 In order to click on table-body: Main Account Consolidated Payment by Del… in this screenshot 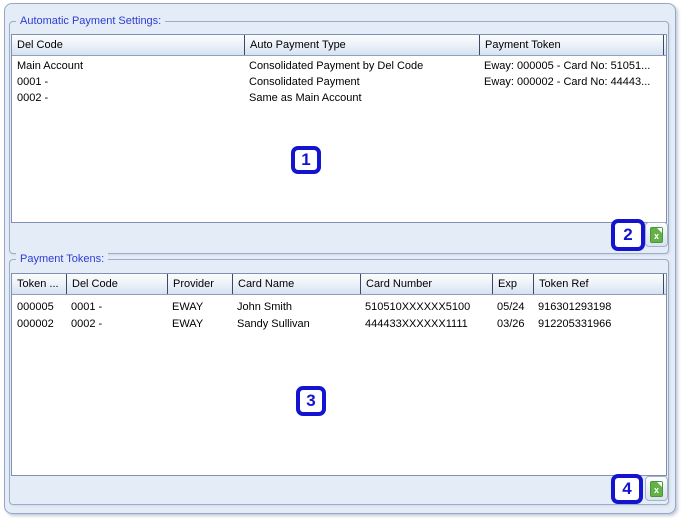, I will do `click(339, 81)`.